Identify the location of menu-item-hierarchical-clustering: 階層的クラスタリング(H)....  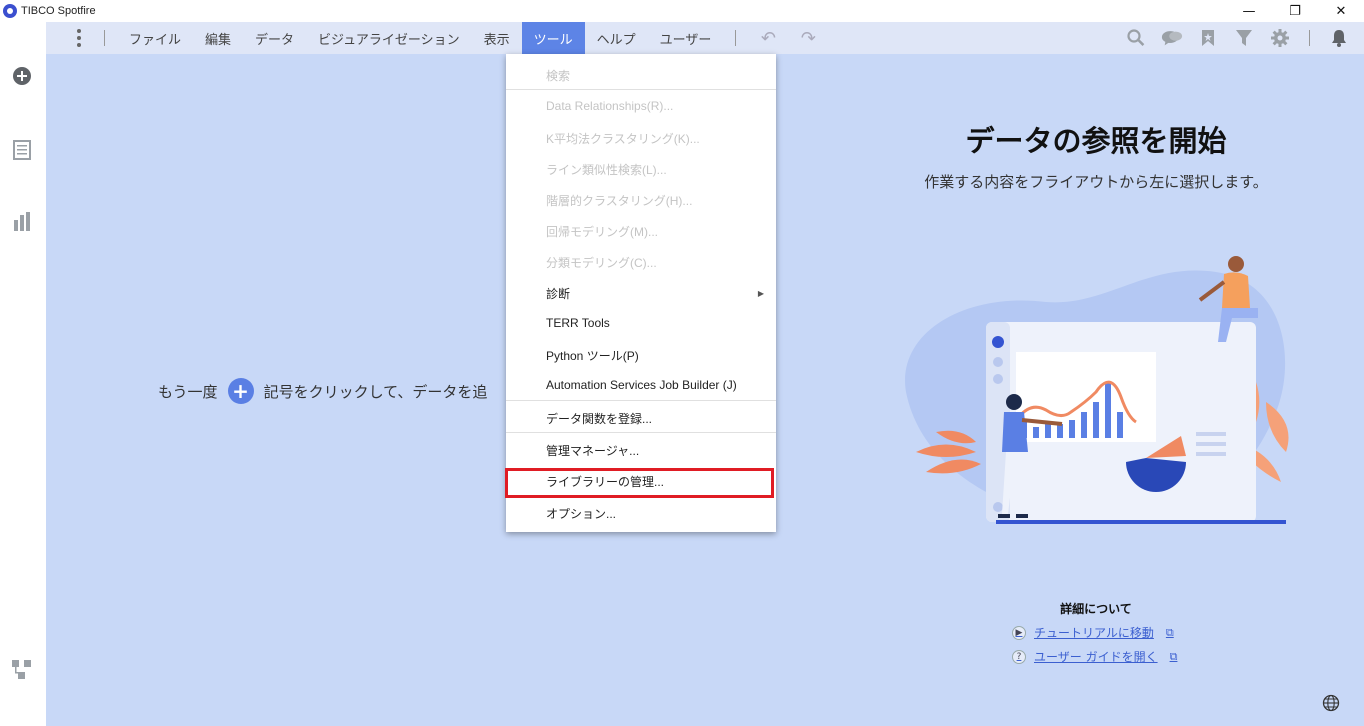
(619, 200).